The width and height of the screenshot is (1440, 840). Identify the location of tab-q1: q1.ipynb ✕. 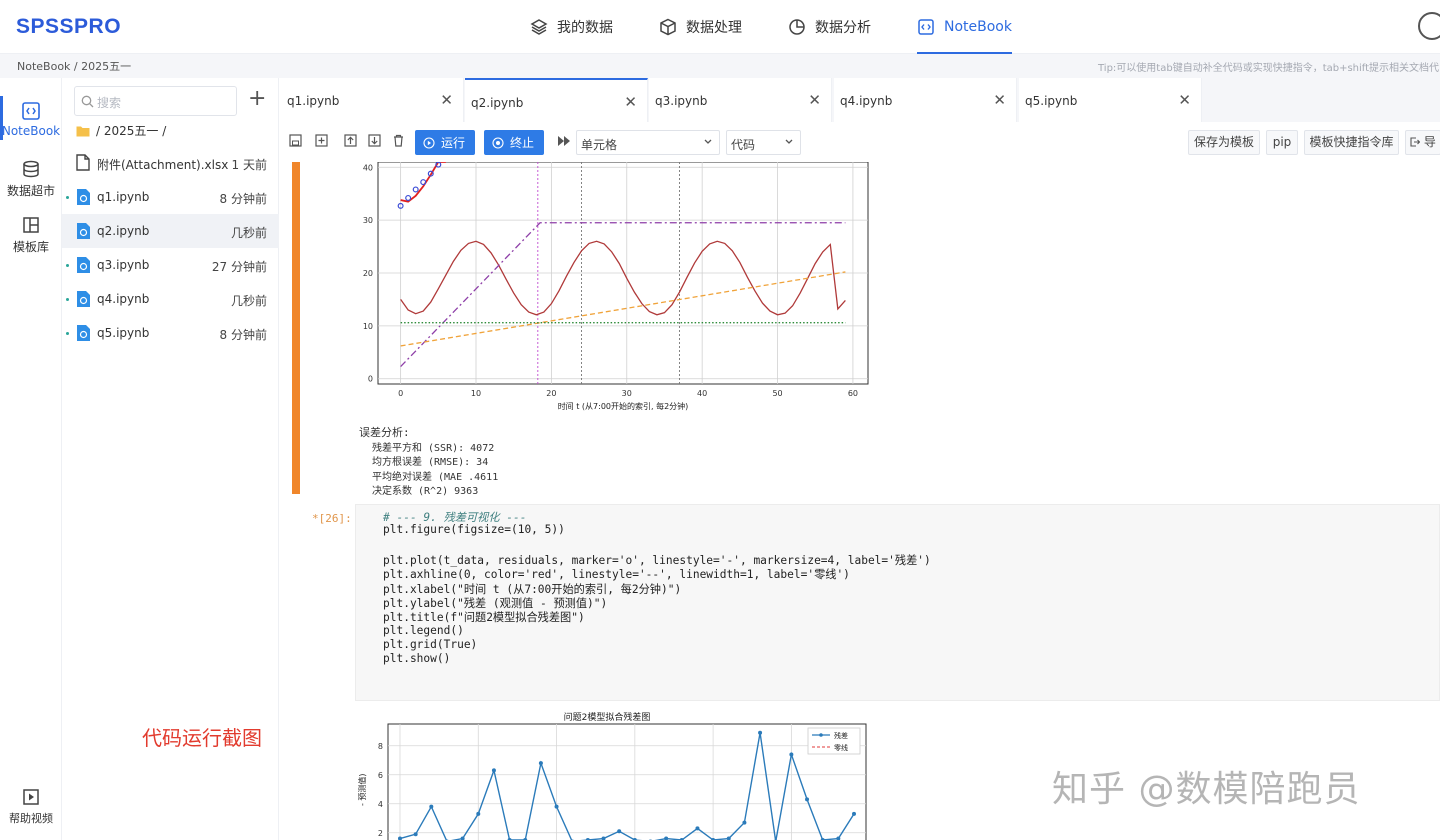
(372, 100).